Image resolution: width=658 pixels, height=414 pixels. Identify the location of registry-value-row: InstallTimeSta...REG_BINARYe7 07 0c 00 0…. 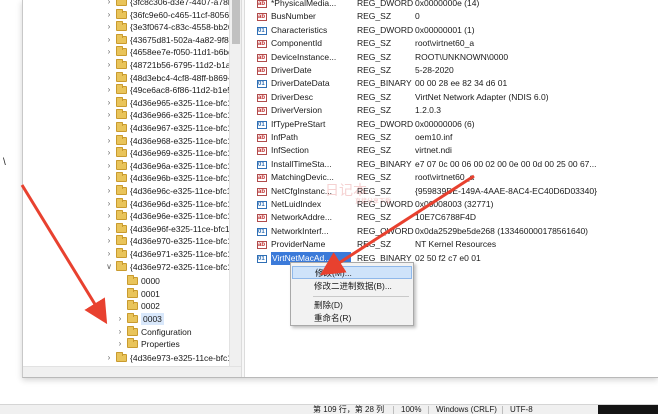
(451, 165).